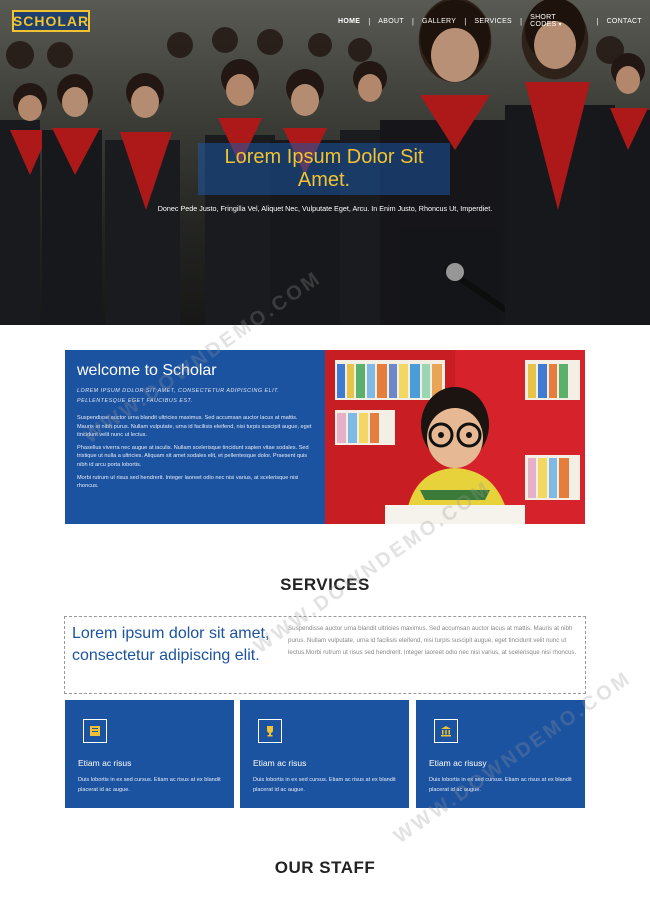  What do you see at coordinates (624, 21) in the screenshot?
I see `nav-contact: CONTACT` at bounding box center [624, 21].